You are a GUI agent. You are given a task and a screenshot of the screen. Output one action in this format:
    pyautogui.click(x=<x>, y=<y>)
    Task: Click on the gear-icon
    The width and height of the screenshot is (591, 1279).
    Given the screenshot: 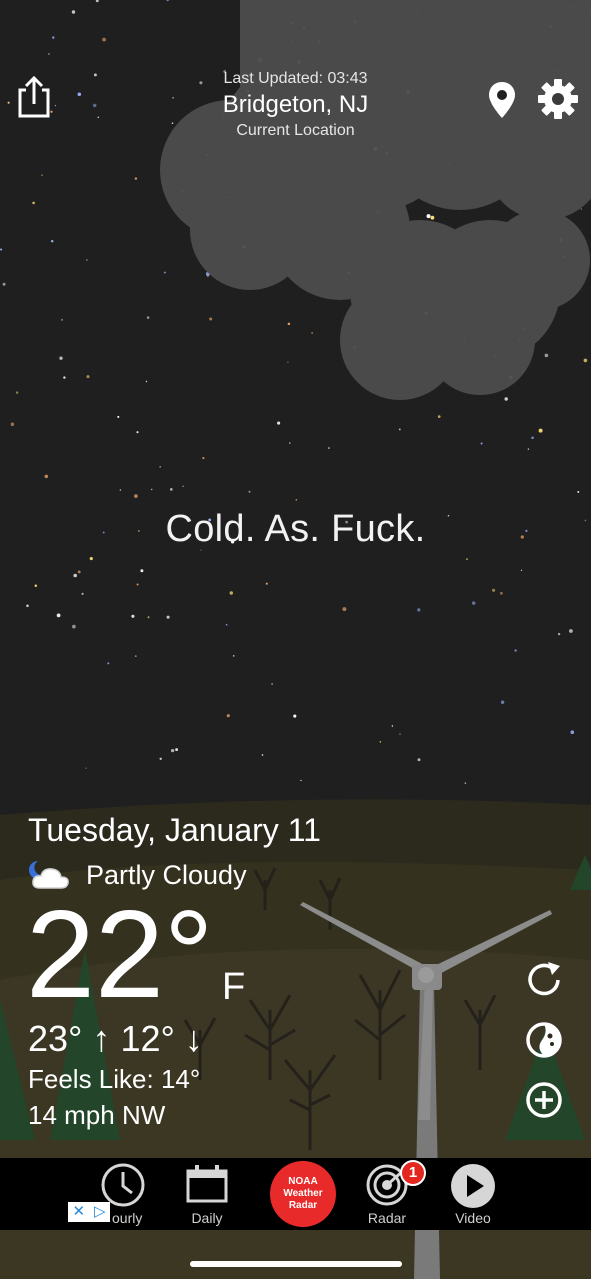 What is the action you would take?
    pyautogui.click(x=558, y=99)
    